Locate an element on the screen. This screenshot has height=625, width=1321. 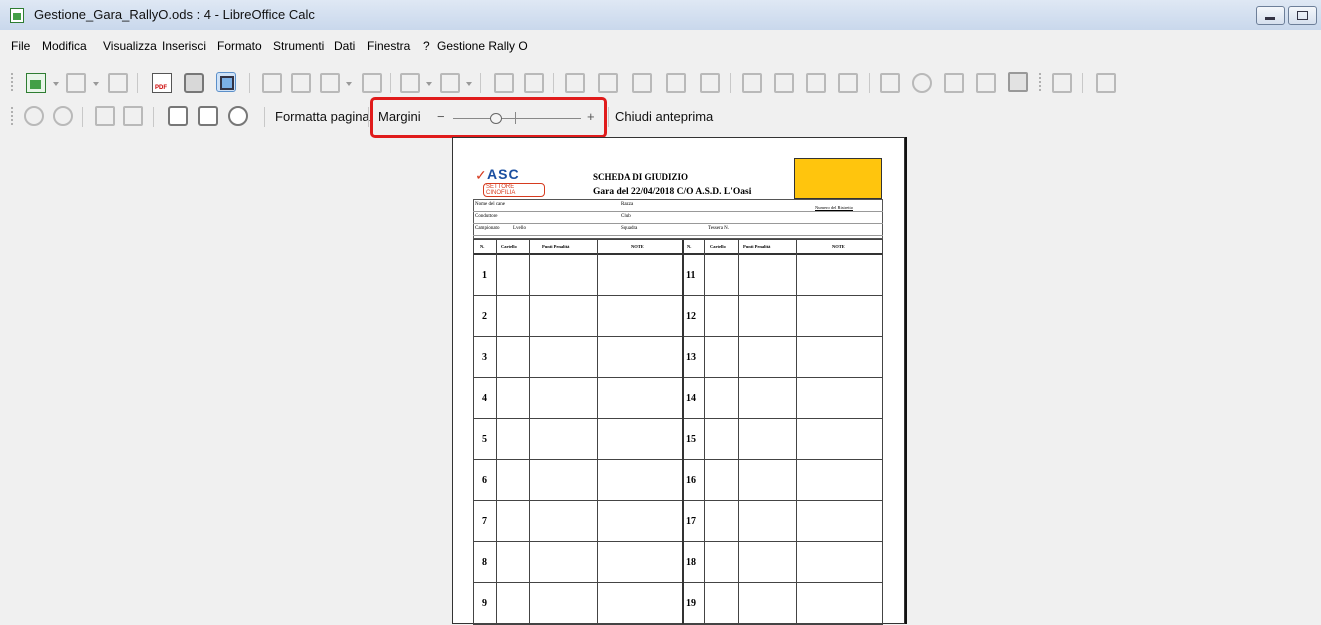
last-page-icon is located at coordinates (133, 116).